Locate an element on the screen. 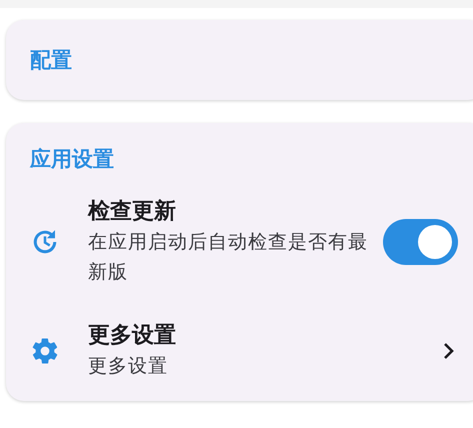  item-description: 在应用启动后自动检查是否有最新版 is located at coordinates (228, 257).